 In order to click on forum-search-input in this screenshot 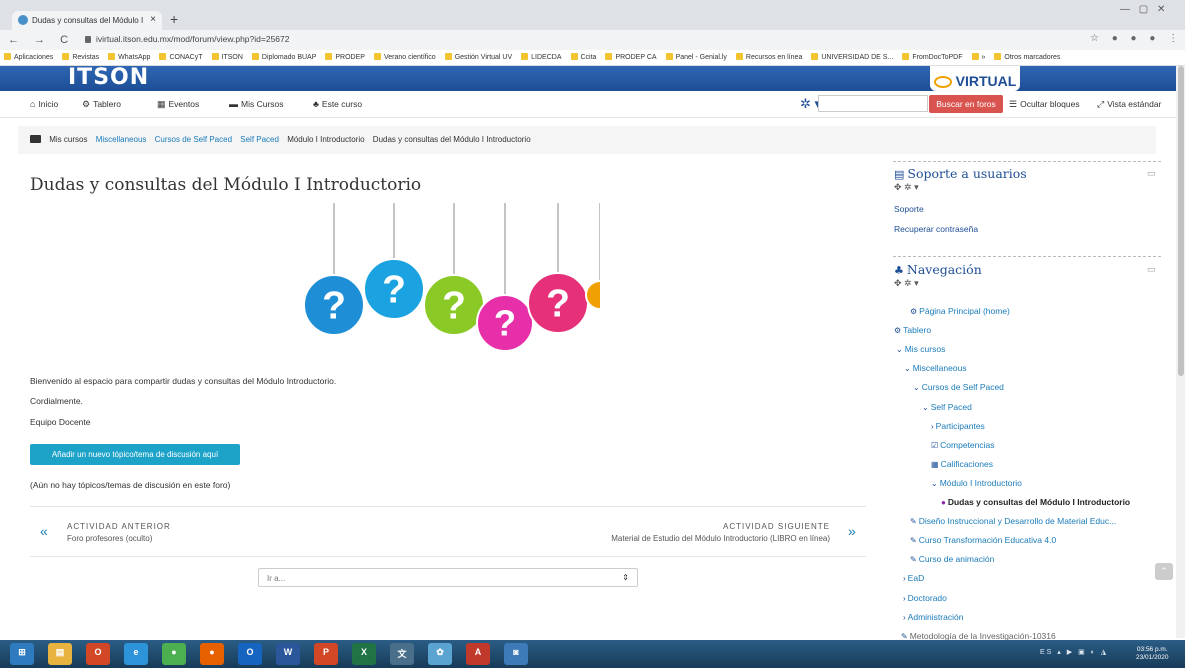, I will do `click(873, 103)`.